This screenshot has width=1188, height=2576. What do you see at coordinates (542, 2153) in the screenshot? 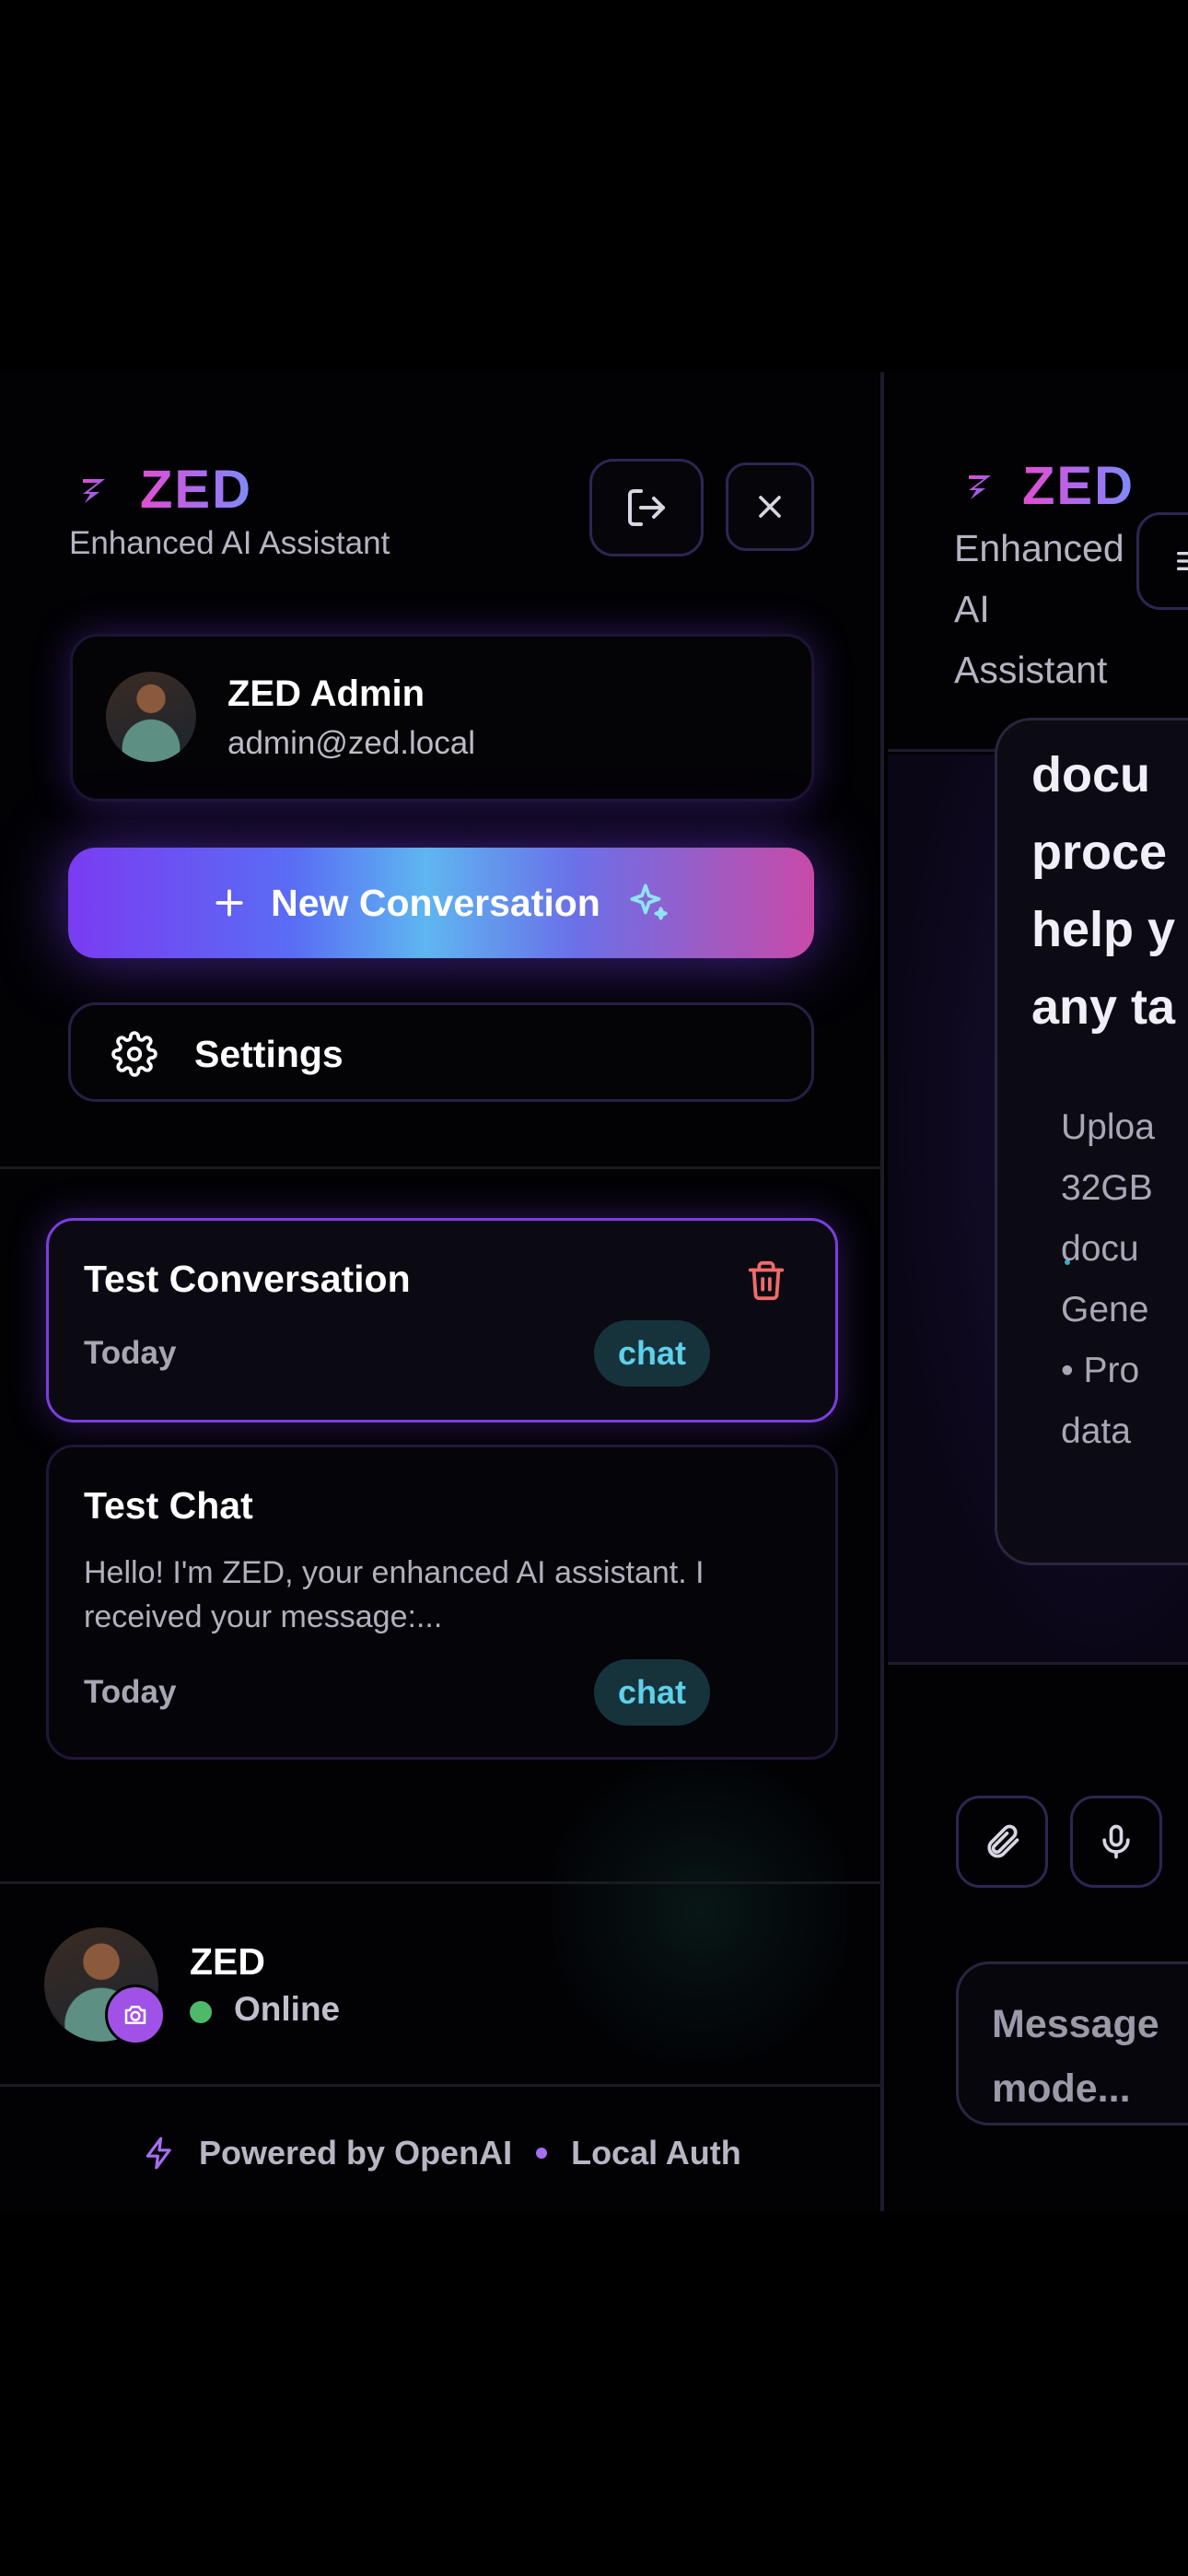
I see `separator-dot` at bounding box center [542, 2153].